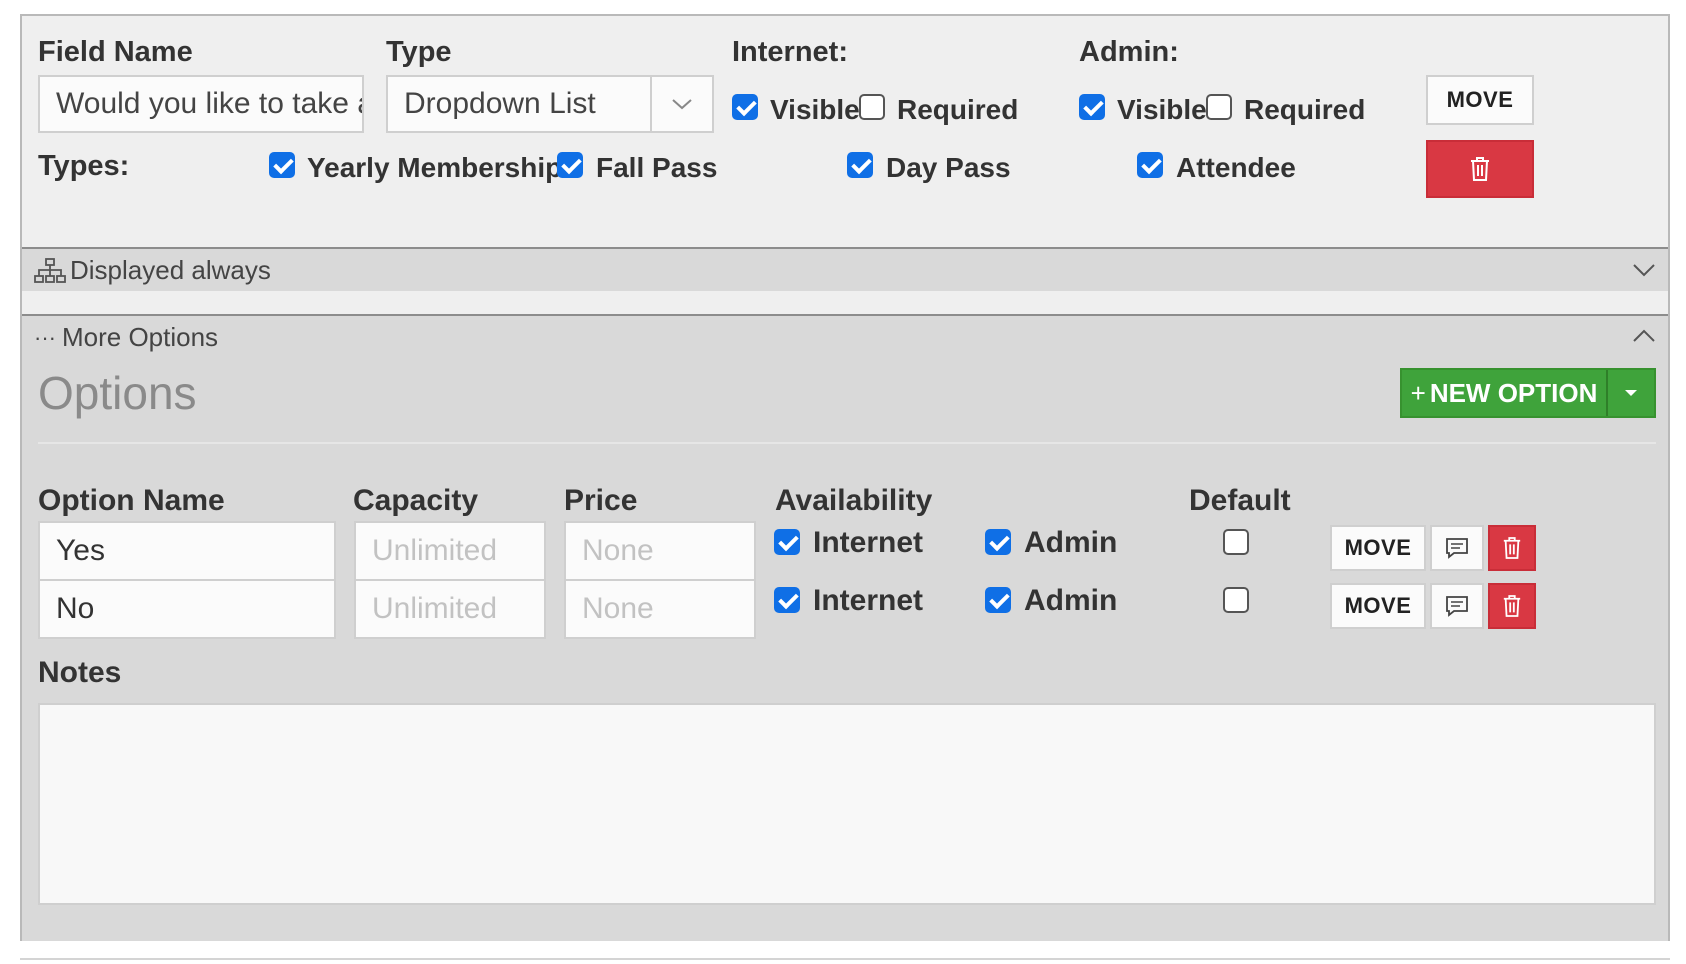 The width and height of the screenshot is (1686, 964). Describe the element at coordinates (872, 107) in the screenshot. I see `internet-required-checkbox` at that location.